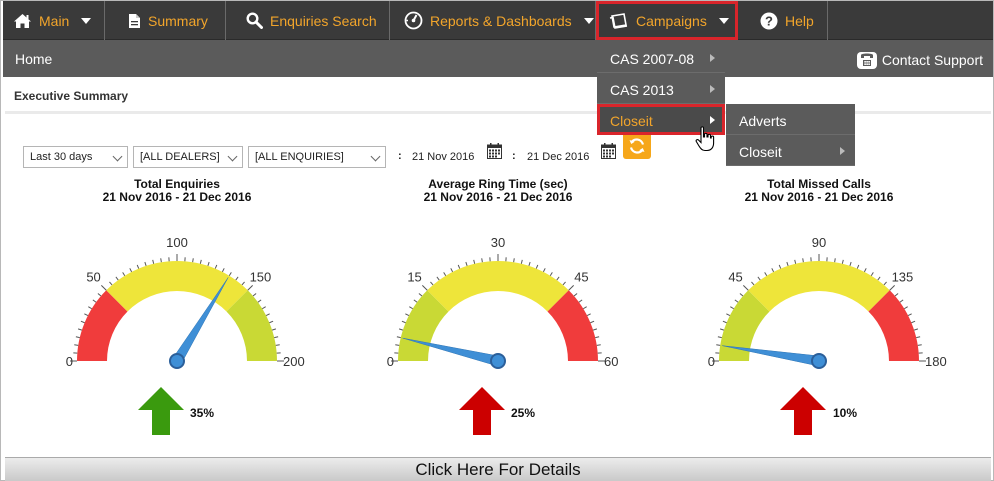  What do you see at coordinates (294, 361) in the screenshot?
I see `gauge-tick-label: 200` at bounding box center [294, 361].